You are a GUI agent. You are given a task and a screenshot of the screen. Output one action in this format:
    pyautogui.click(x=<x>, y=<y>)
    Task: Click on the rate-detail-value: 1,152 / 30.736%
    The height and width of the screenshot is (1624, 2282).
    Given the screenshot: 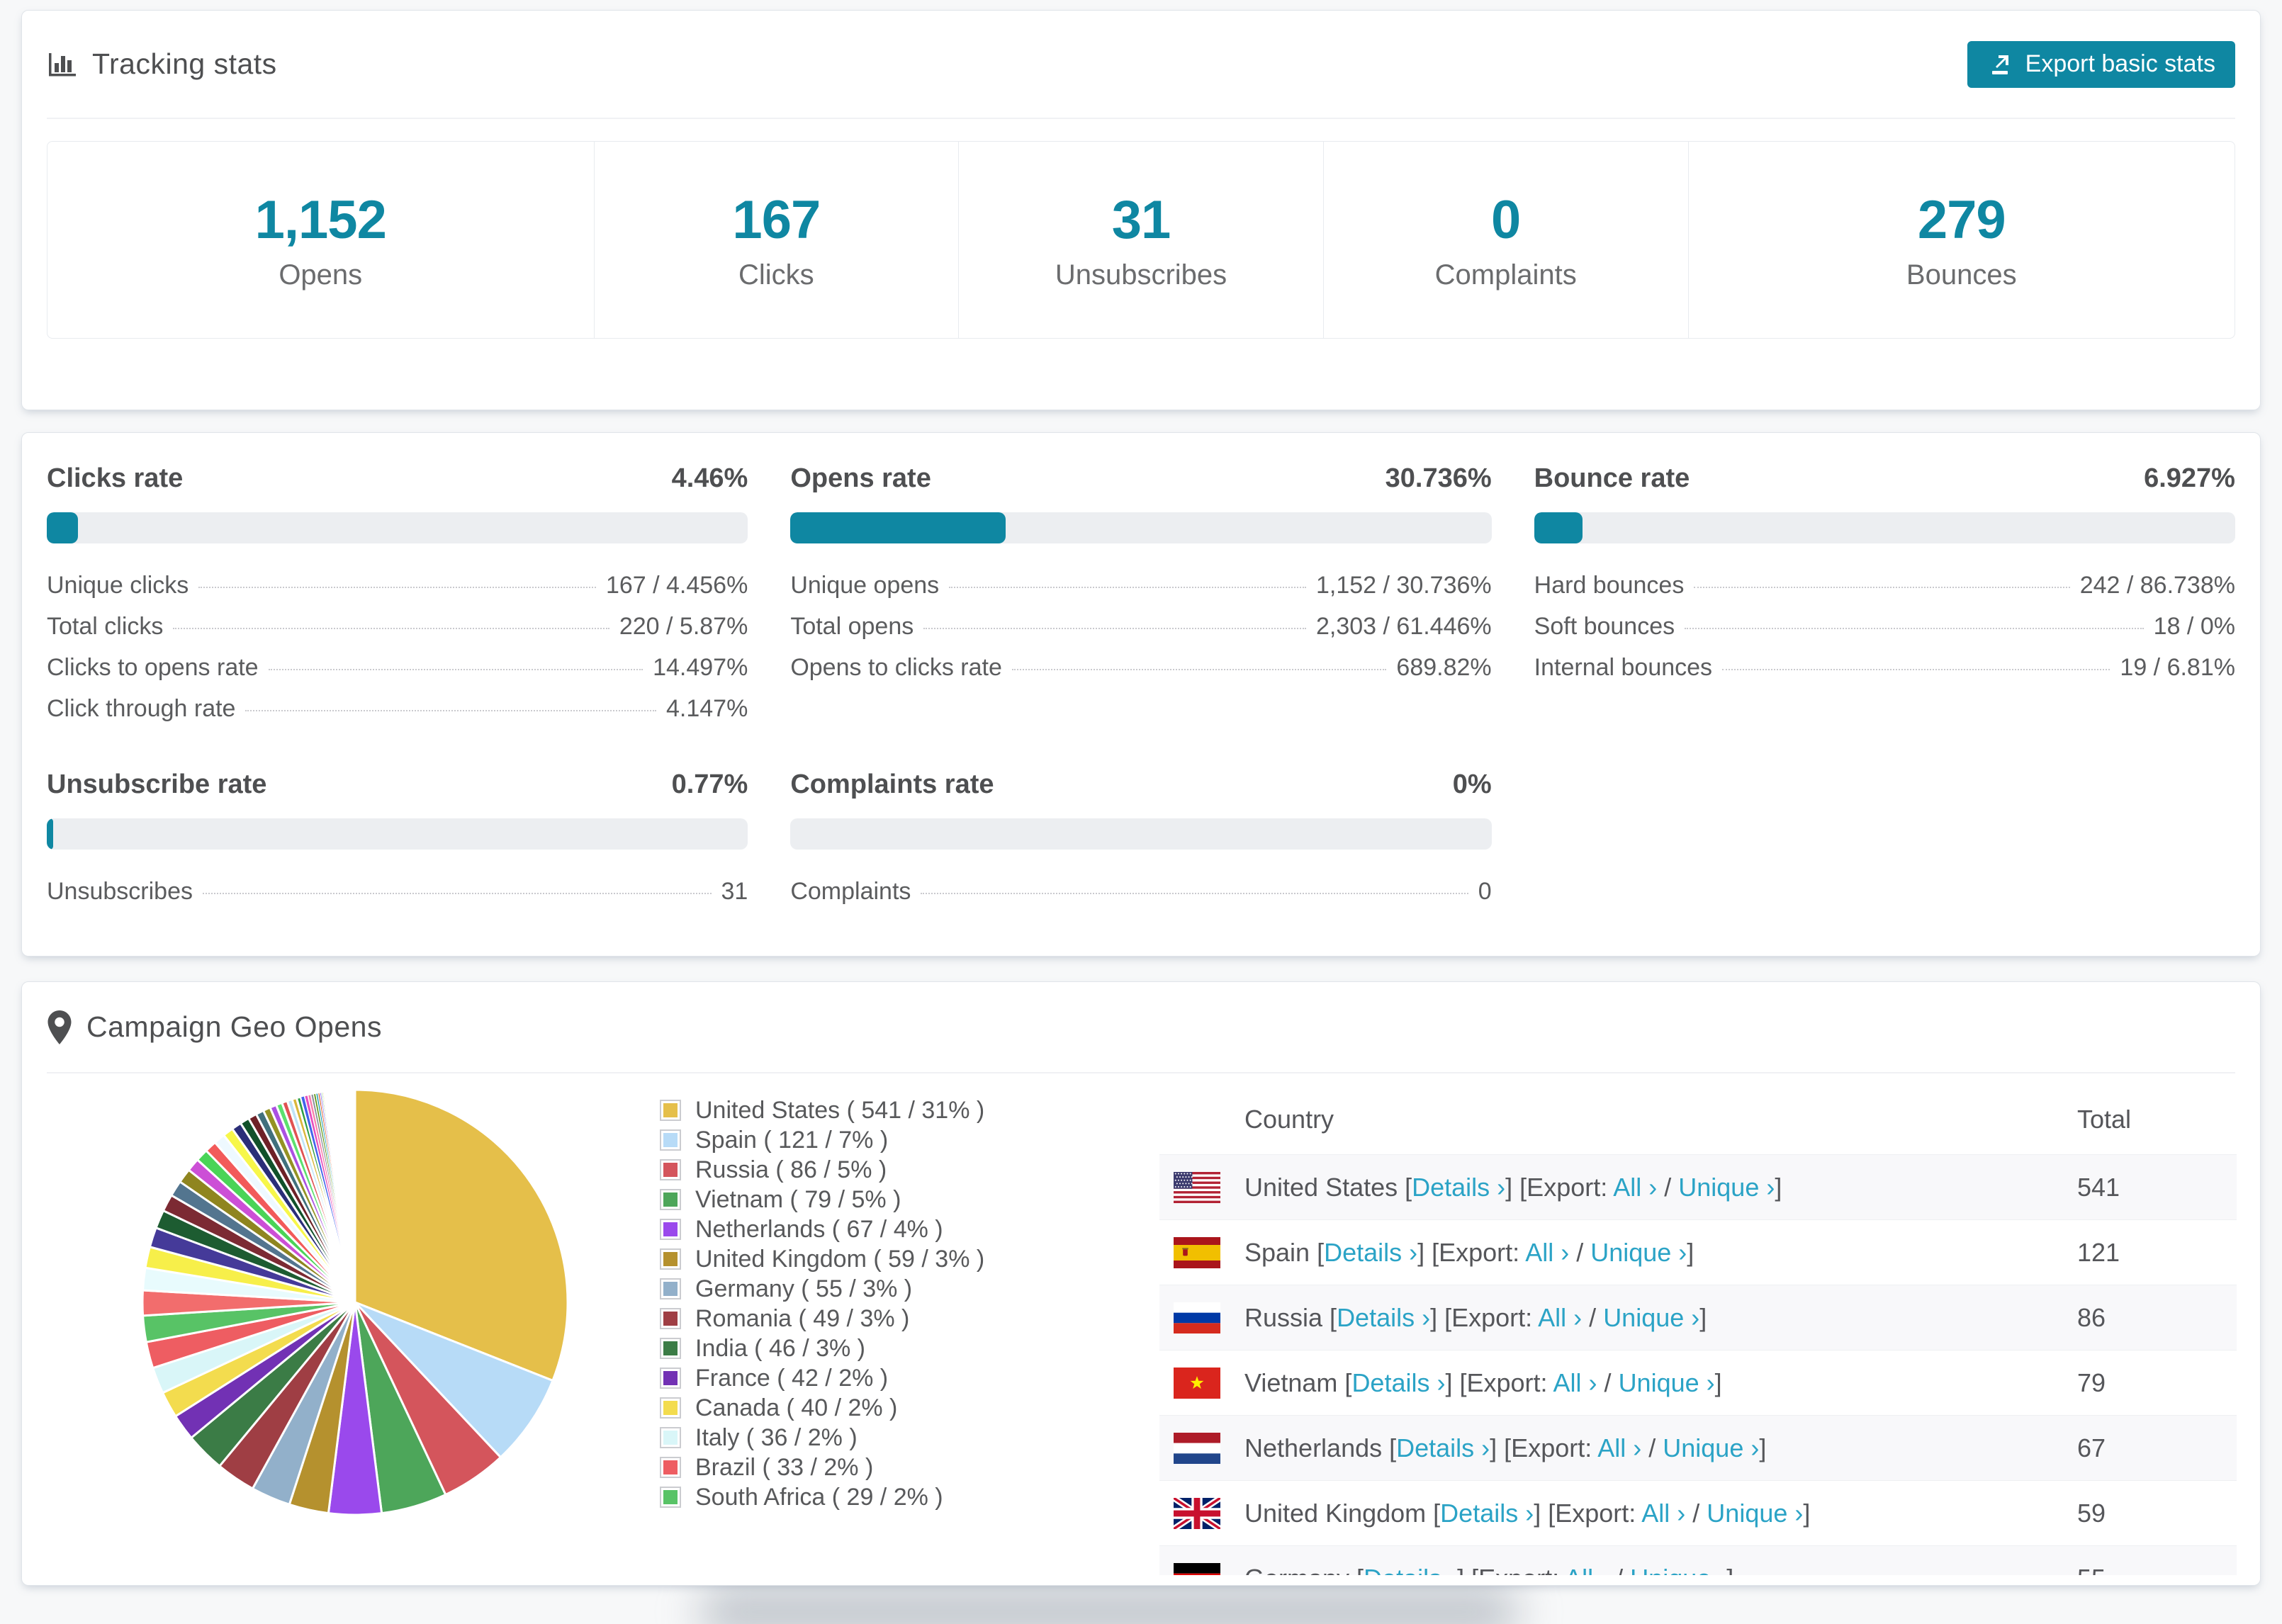 What is the action you would take?
    pyautogui.click(x=1404, y=585)
    